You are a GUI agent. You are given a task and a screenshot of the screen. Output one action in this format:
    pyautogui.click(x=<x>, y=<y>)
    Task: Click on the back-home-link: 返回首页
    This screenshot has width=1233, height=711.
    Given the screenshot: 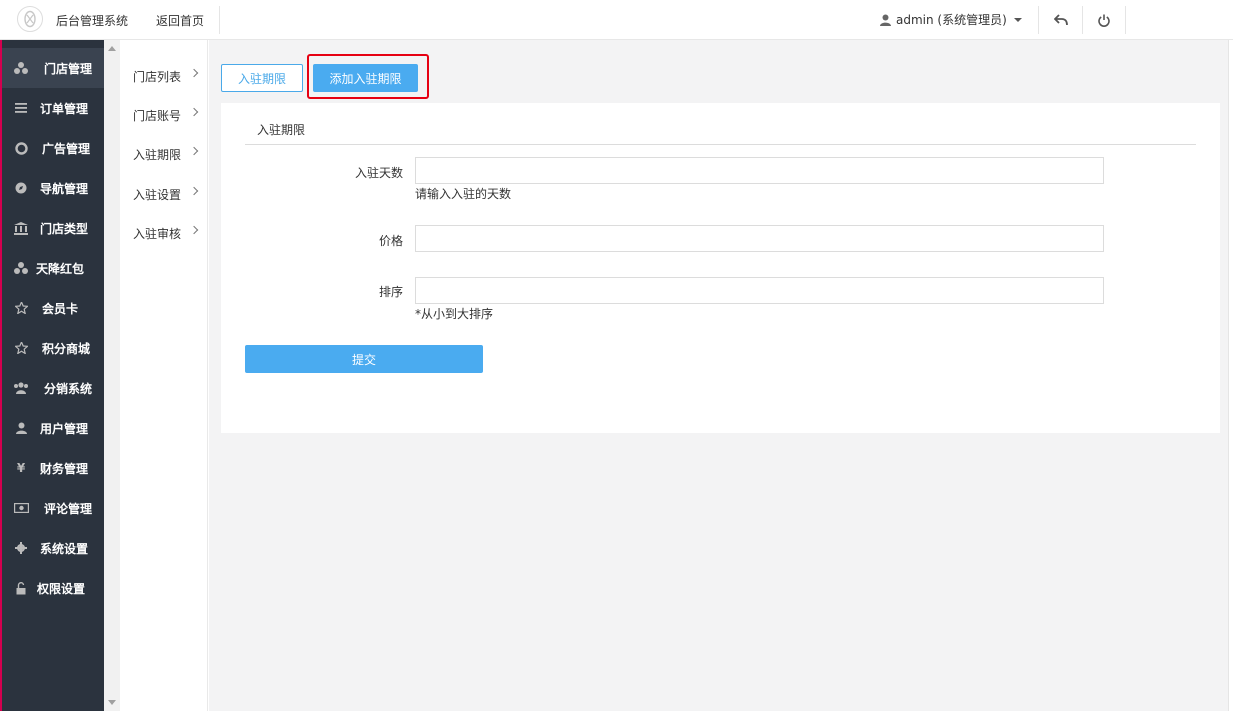 What is the action you would take?
    pyautogui.click(x=180, y=20)
    